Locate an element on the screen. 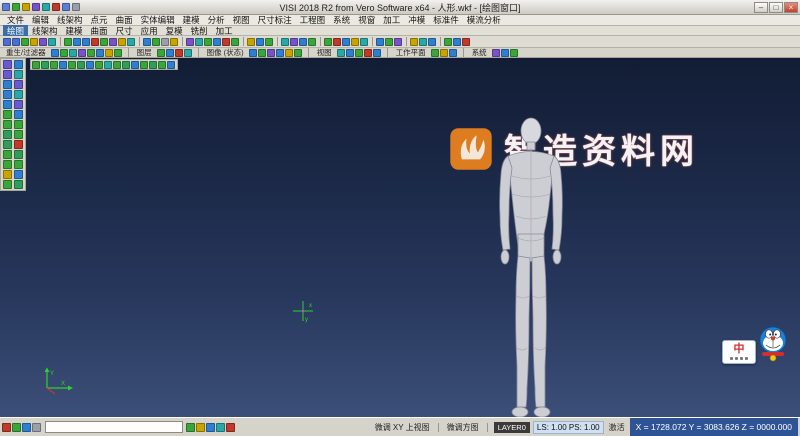 The height and width of the screenshot is (436, 800). menu-item: 工程图 is located at coordinates (313, 20).